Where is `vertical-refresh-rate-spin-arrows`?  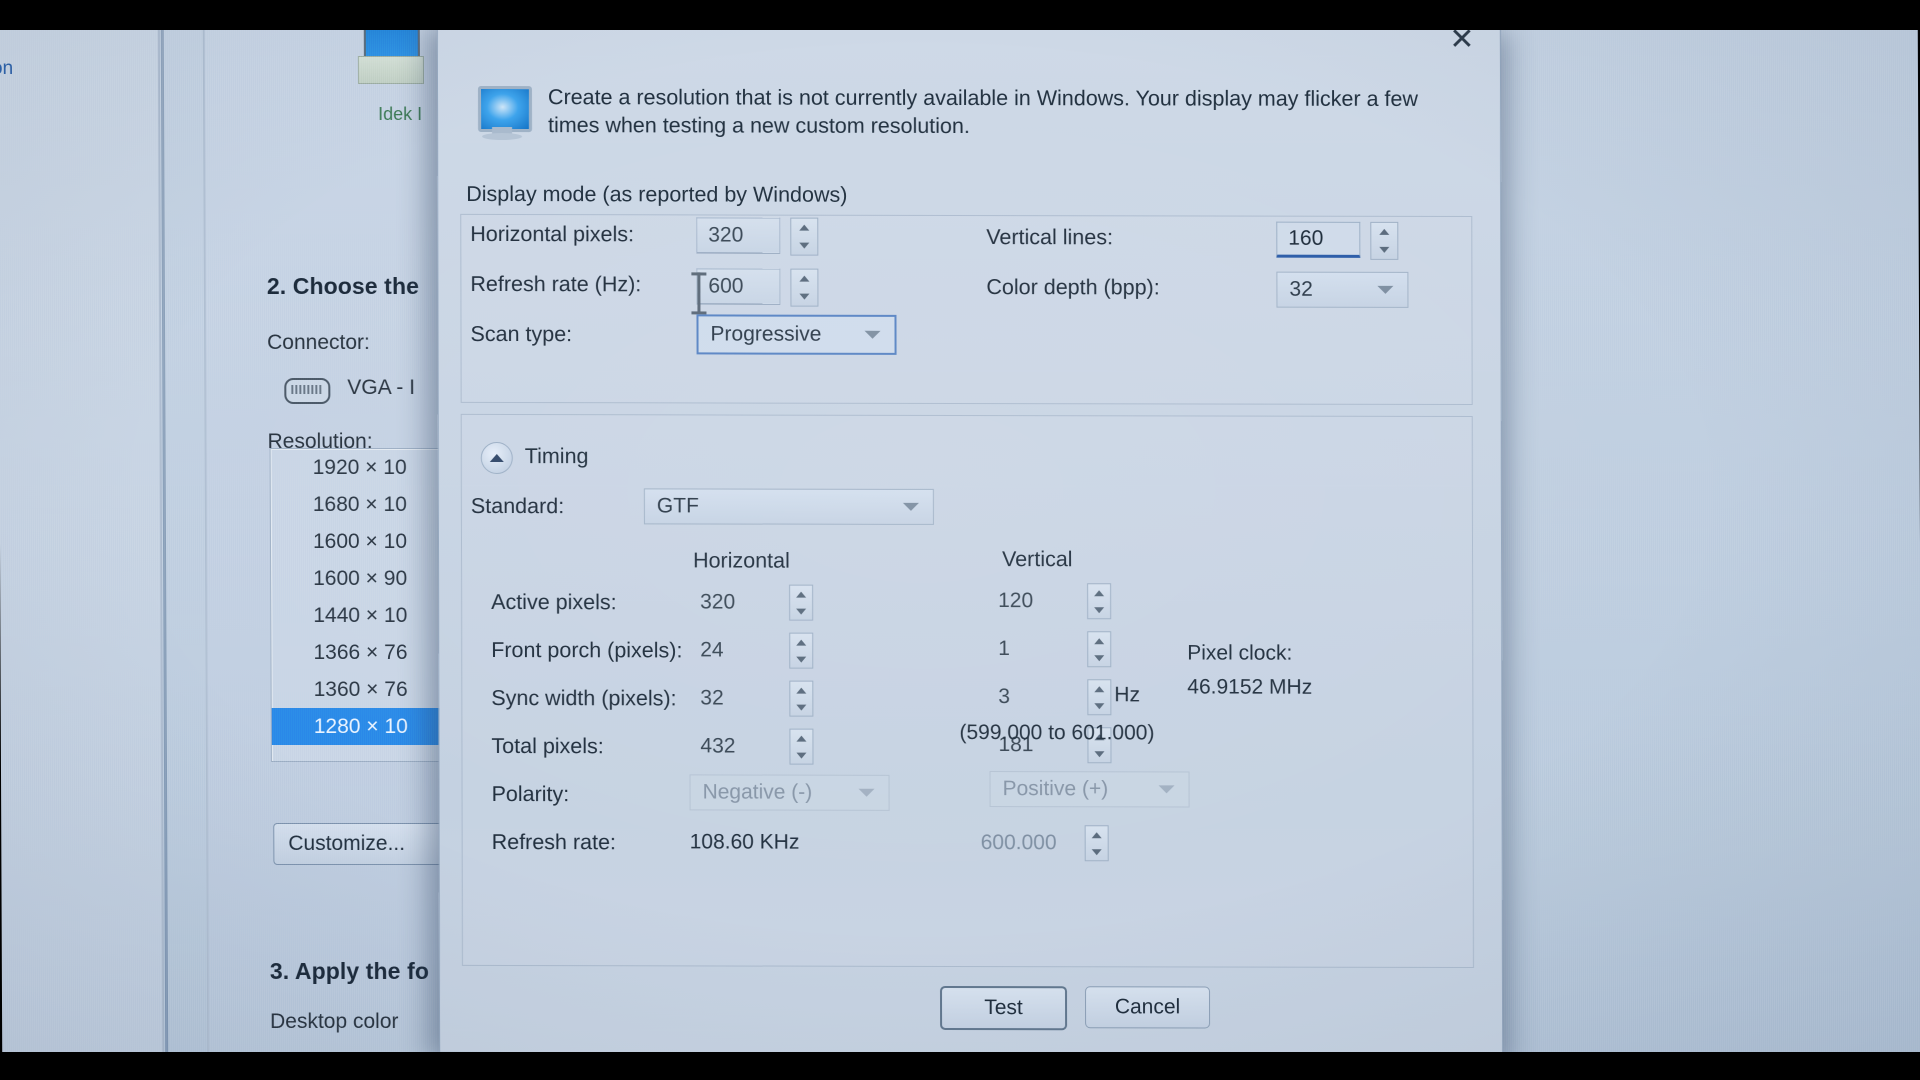
vertical-refresh-rate-spin-arrows is located at coordinates (1096, 843).